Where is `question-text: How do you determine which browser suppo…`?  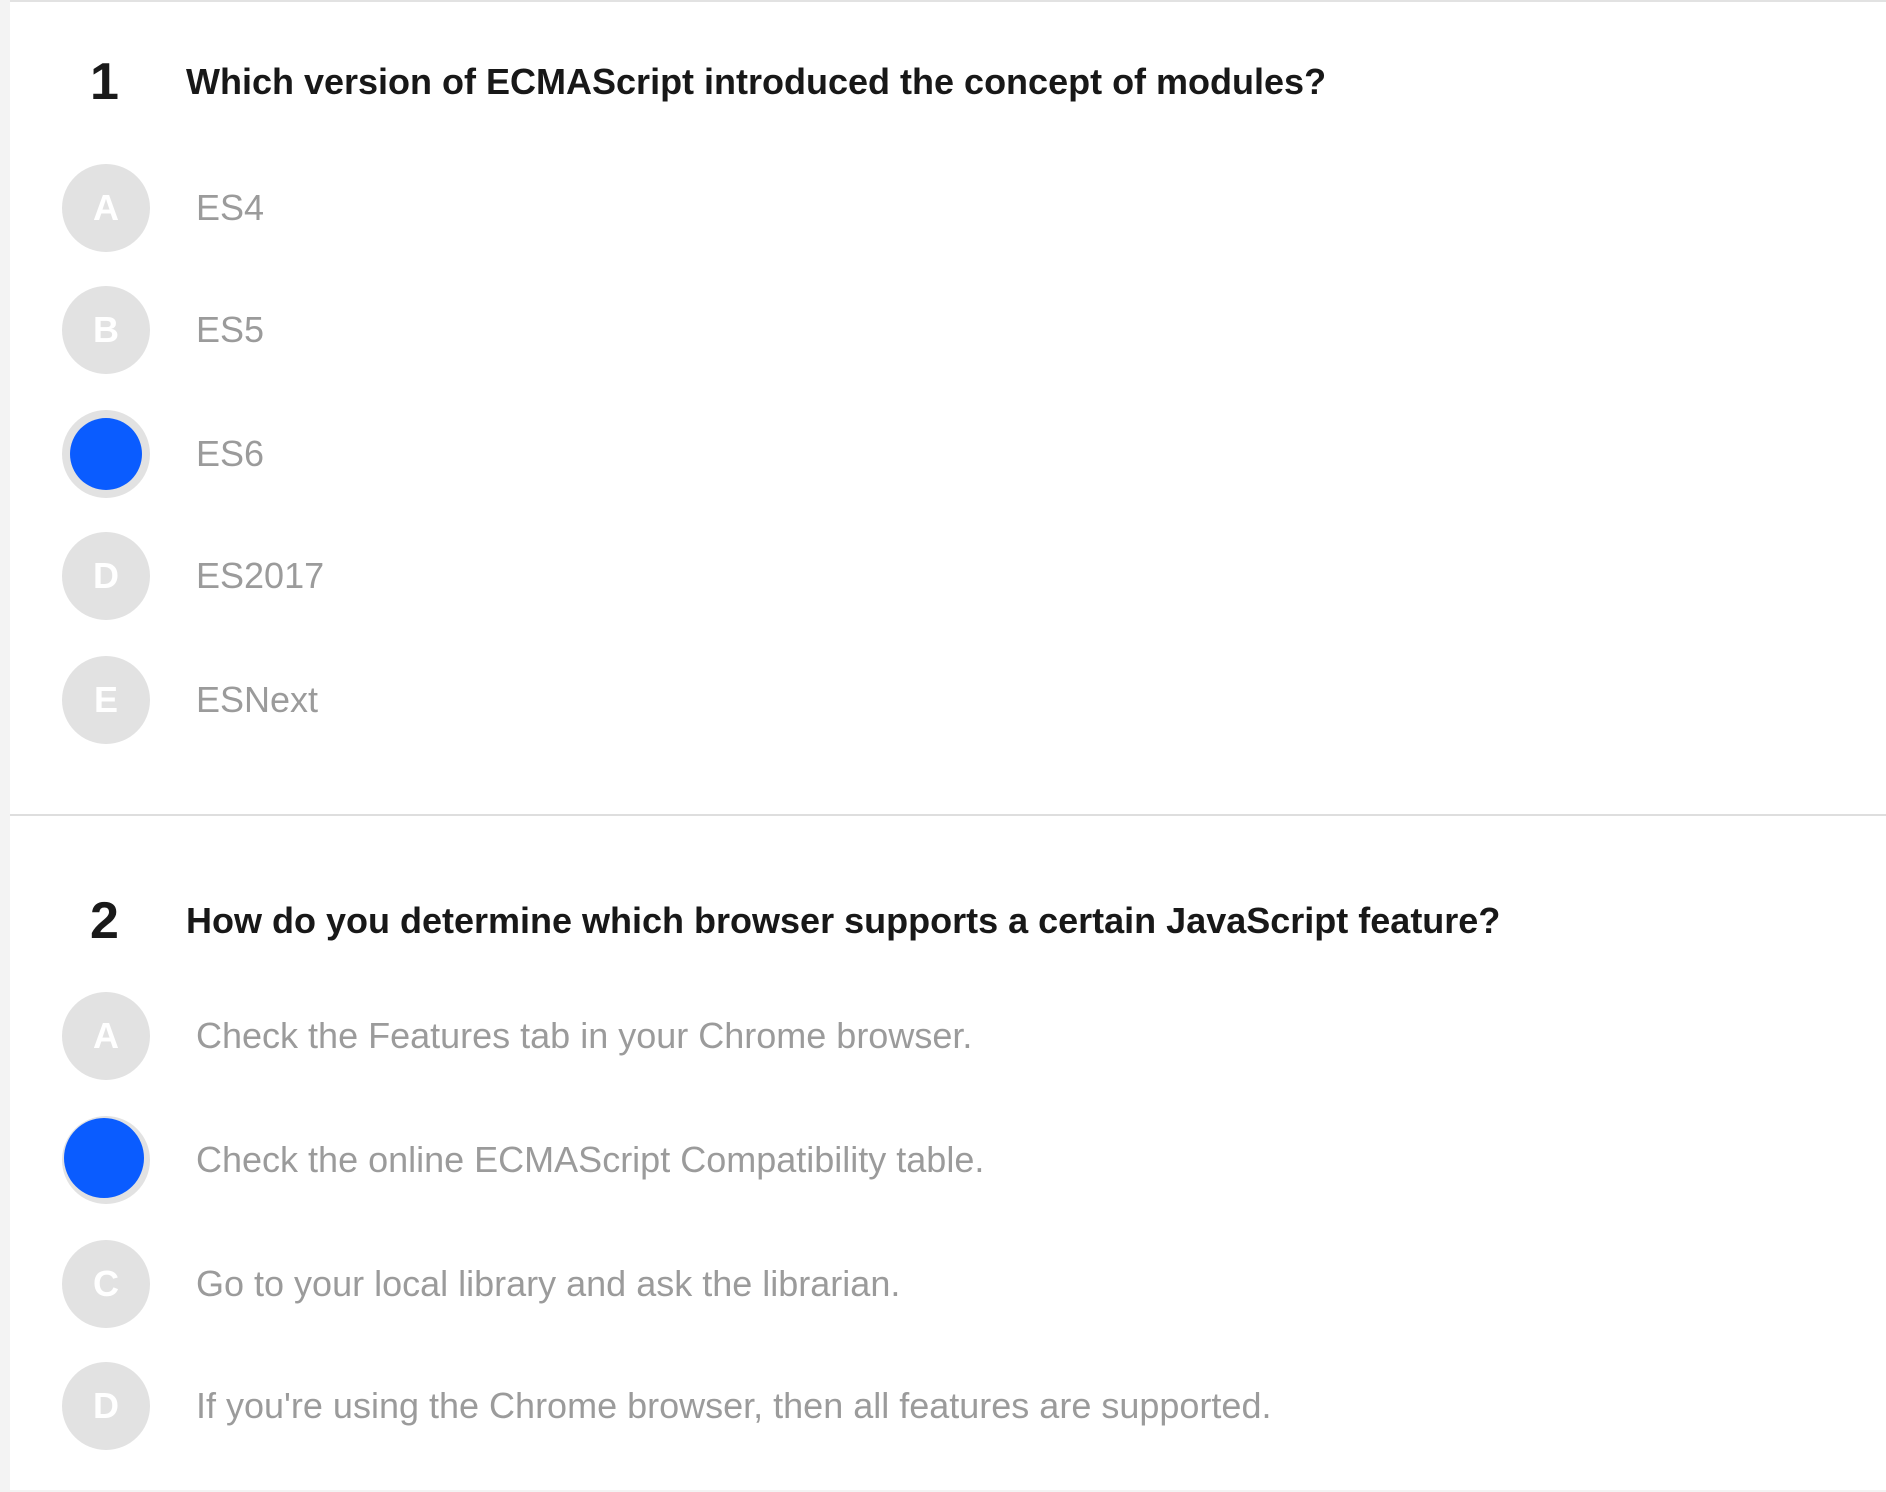 question-text: How do you determine which browser suppo… is located at coordinates (843, 920).